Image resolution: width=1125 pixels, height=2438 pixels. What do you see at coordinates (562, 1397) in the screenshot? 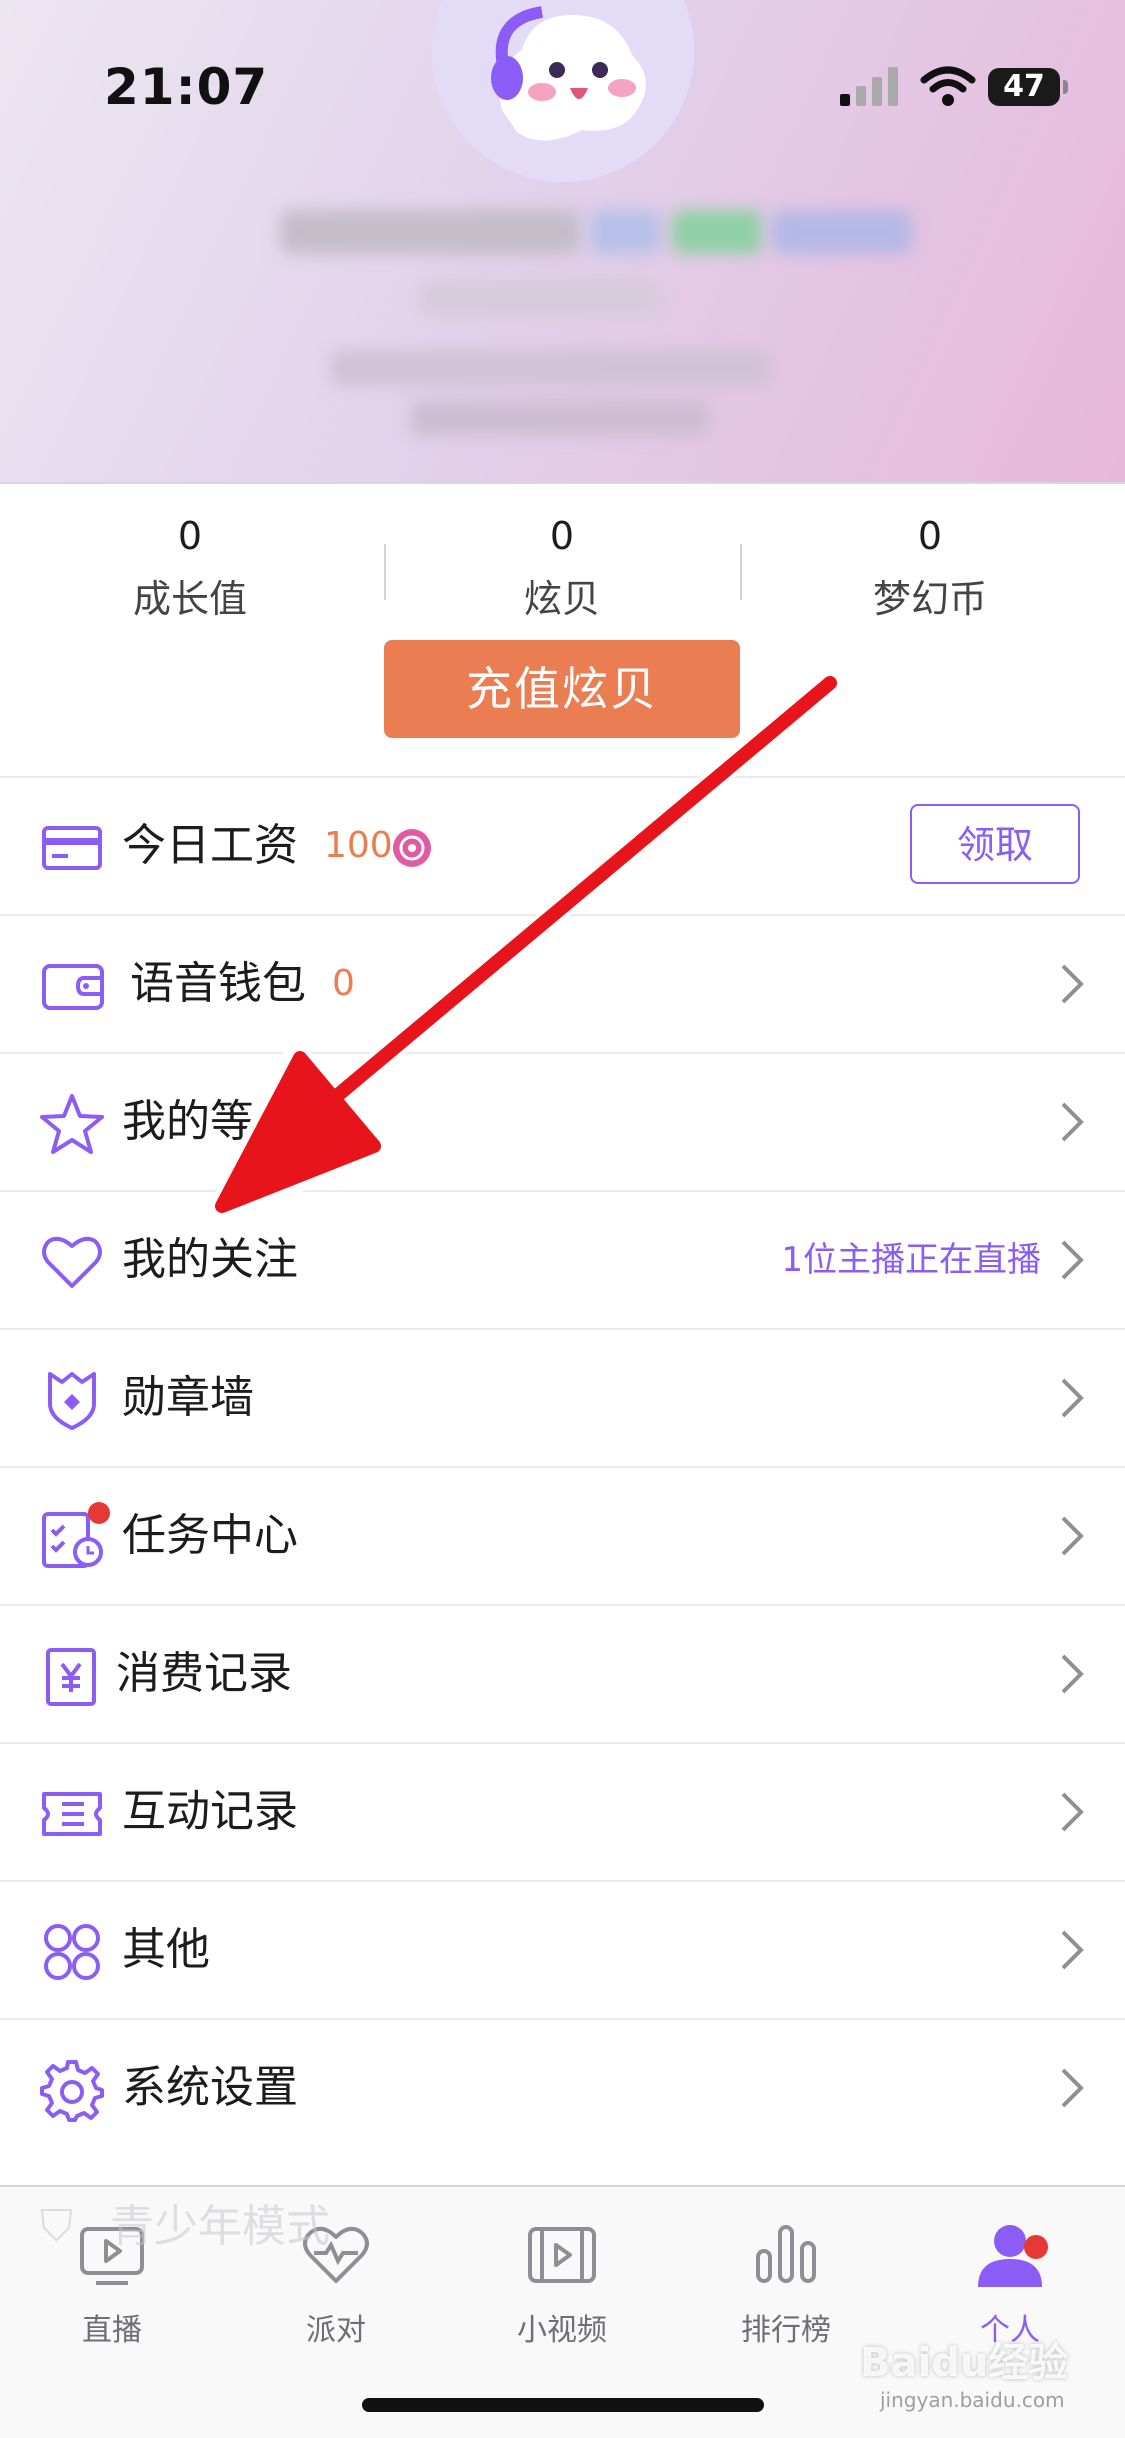
I see `menu-item-medal-wall: 勋章墙` at bounding box center [562, 1397].